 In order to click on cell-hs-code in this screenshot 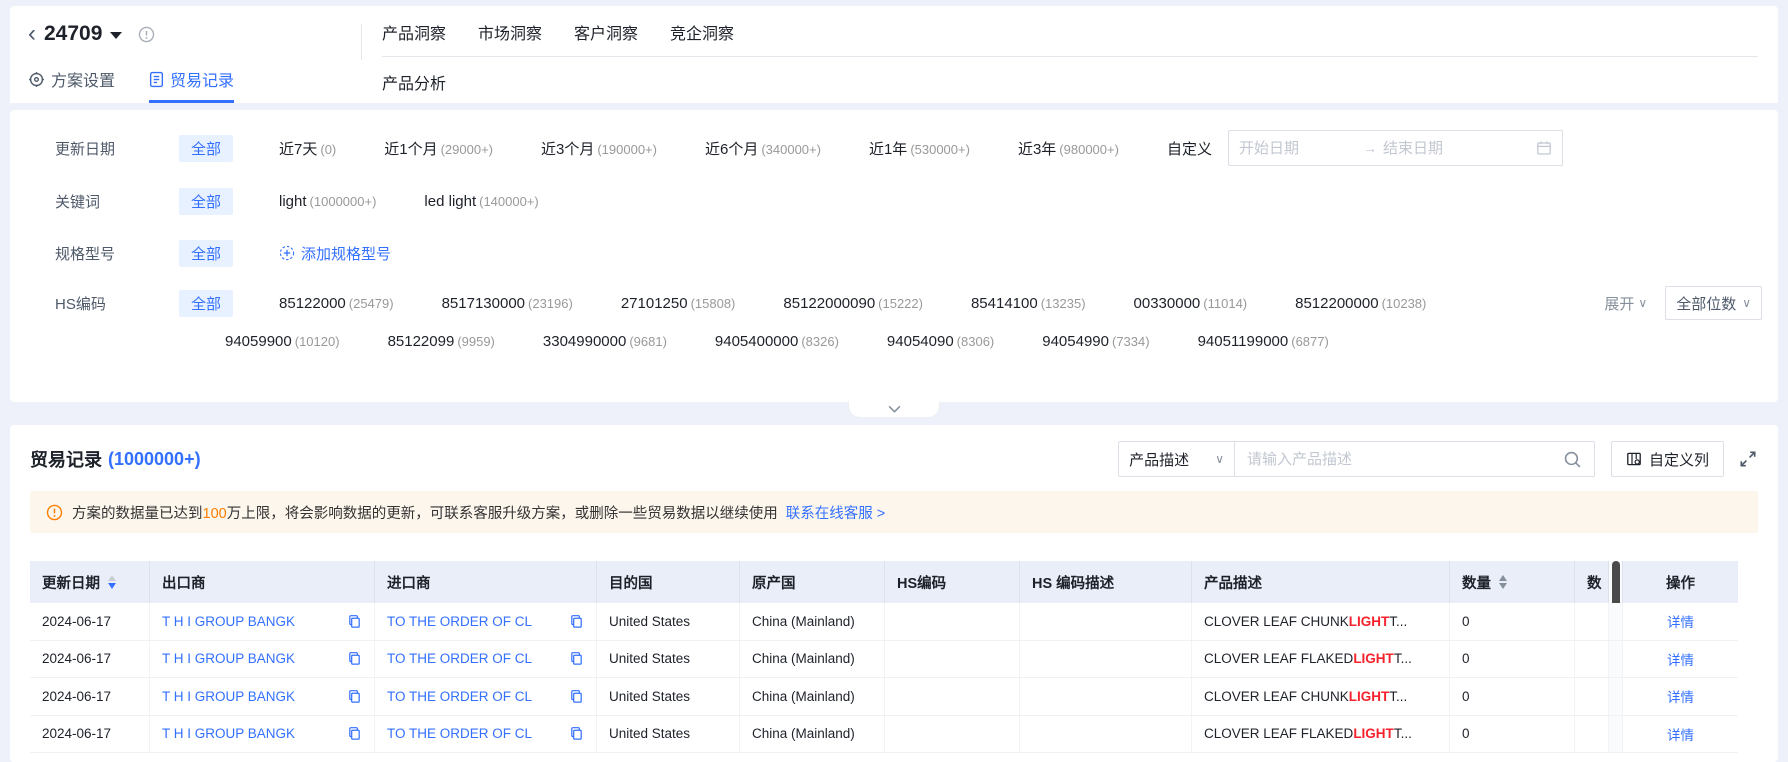, I will do `click(952, 733)`.